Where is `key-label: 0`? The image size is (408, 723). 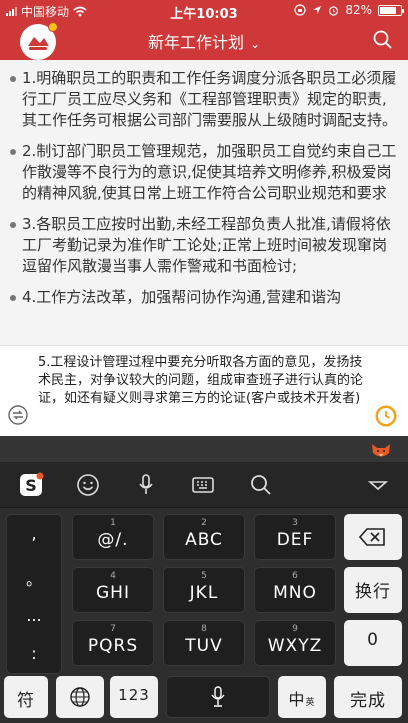 key-label: 0 is located at coordinates (373, 640).